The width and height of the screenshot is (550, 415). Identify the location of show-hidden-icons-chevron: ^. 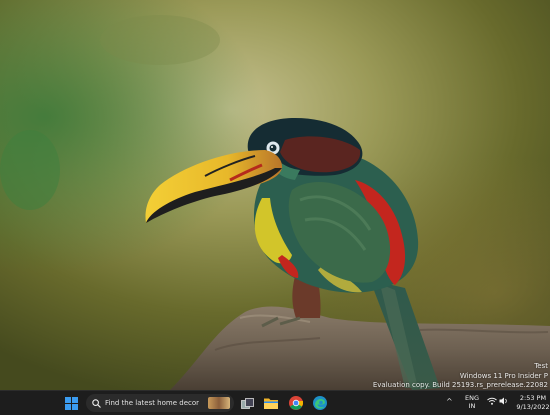
(449, 401).